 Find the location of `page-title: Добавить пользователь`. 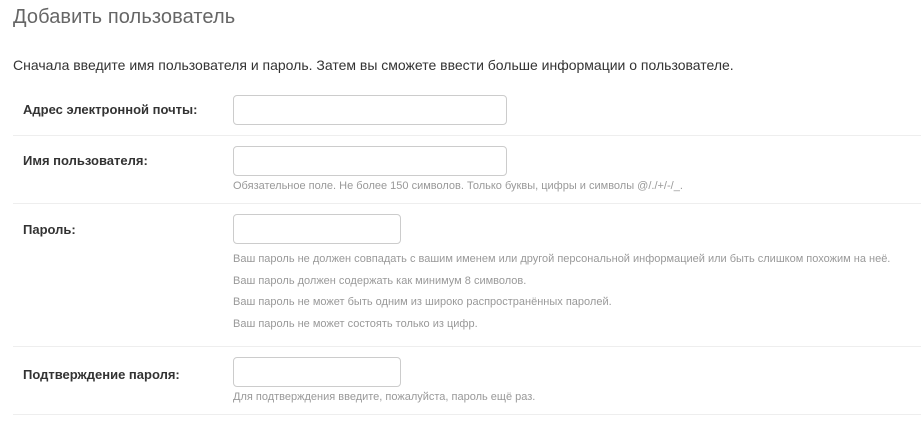

page-title: Добавить пользователь is located at coordinates (124, 17).